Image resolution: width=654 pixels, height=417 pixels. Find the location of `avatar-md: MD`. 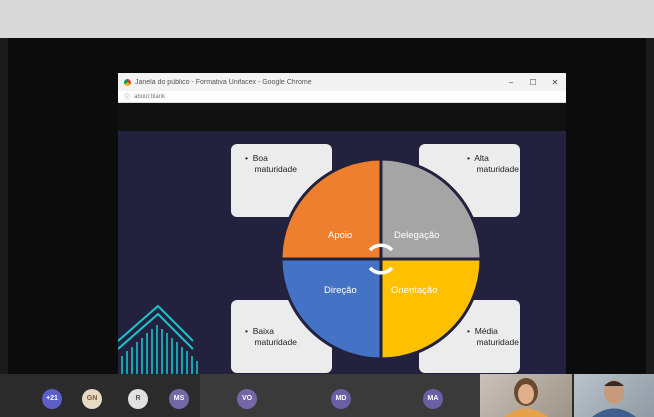

avatar-md: MD is located at coordinates (341, 399).